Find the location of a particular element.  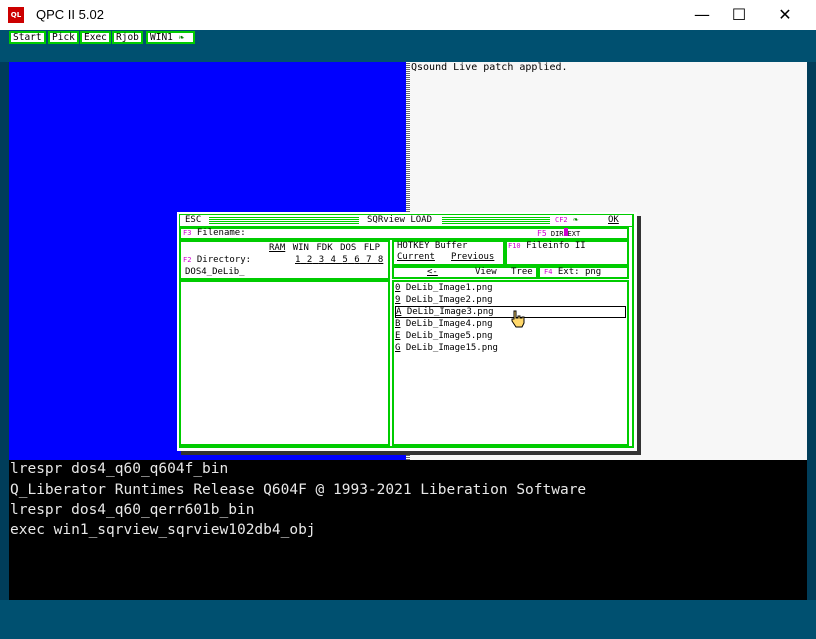

ok-button: OK is located at coordinates (613, 220).